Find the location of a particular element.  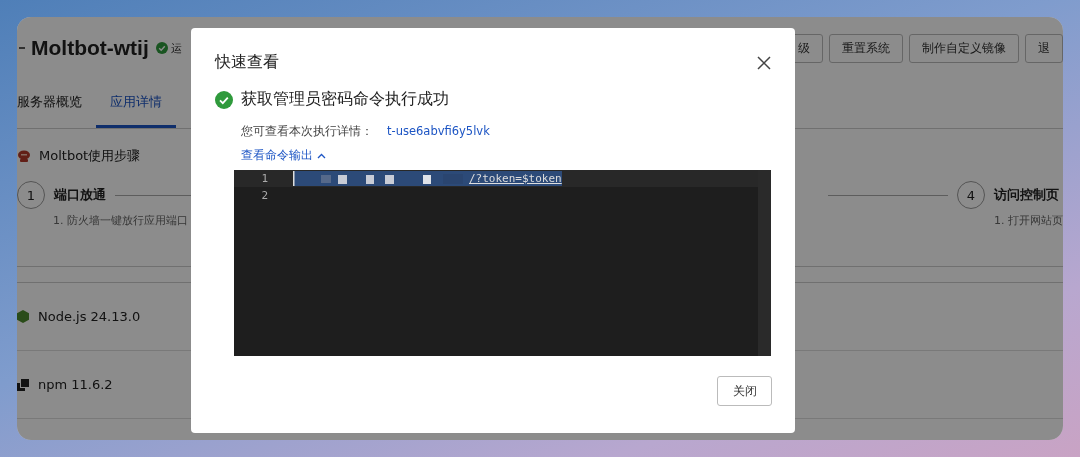

hexagon-icon is located at coordinates (23, 316).